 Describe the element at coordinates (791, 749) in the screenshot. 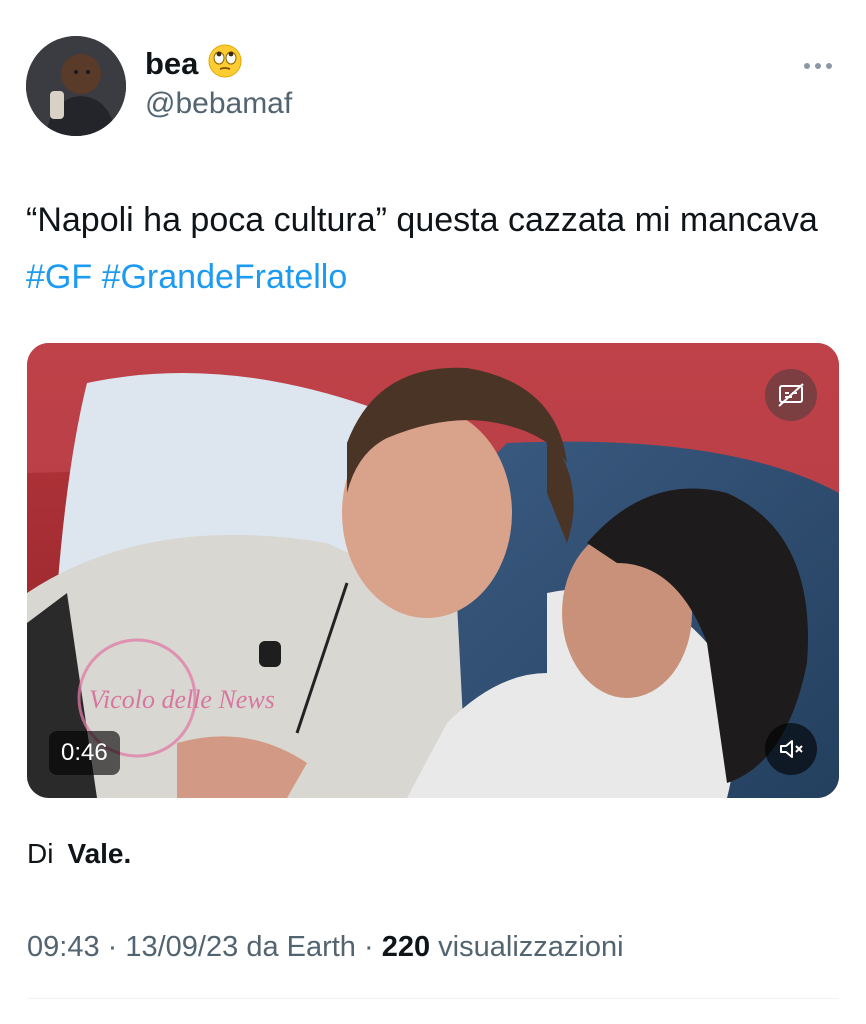

I see `volume-muted-icon` at that location.